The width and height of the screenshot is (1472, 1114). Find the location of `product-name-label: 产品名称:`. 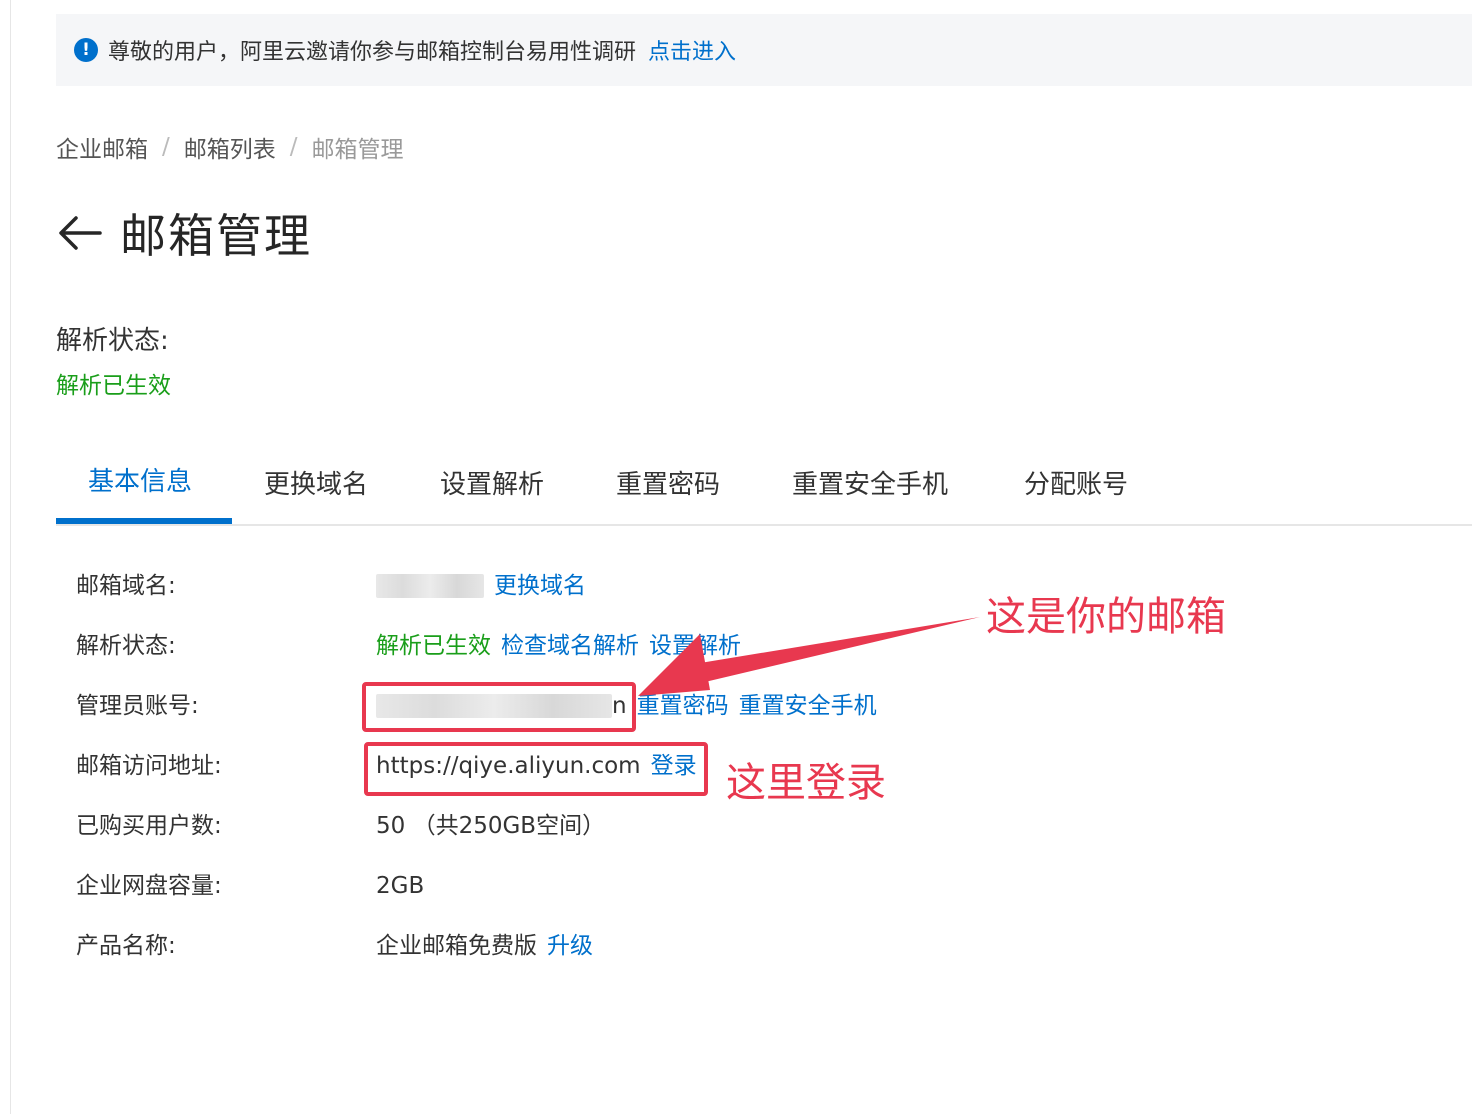

product-name-label: 产品名称: is located at coordinates (126, 946).